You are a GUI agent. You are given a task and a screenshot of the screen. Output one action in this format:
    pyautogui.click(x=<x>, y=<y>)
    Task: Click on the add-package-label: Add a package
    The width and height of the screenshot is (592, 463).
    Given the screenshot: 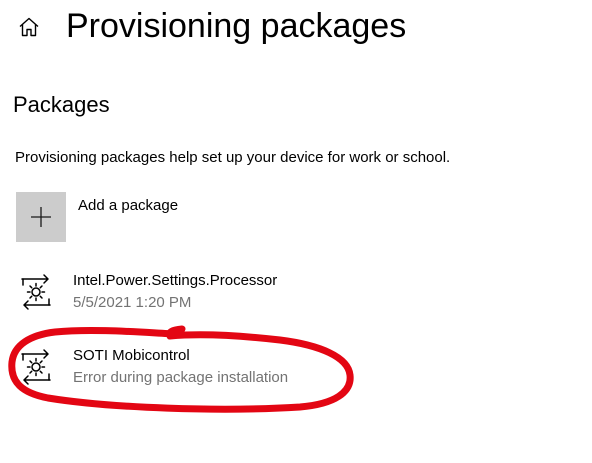 What is the action you would take?
    pyautogui.click(x=128, y=205)
    